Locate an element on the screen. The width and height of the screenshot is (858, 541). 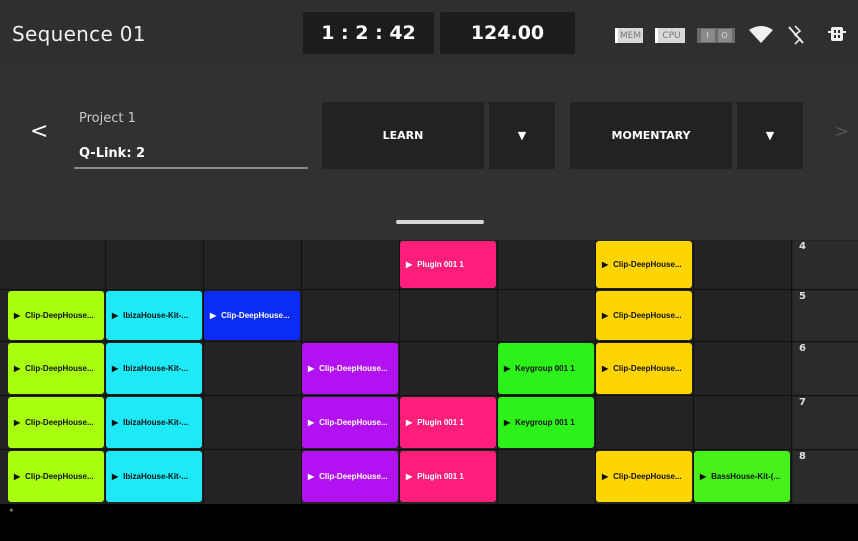
scene-number: 4 is located at coordinates (802, 246).